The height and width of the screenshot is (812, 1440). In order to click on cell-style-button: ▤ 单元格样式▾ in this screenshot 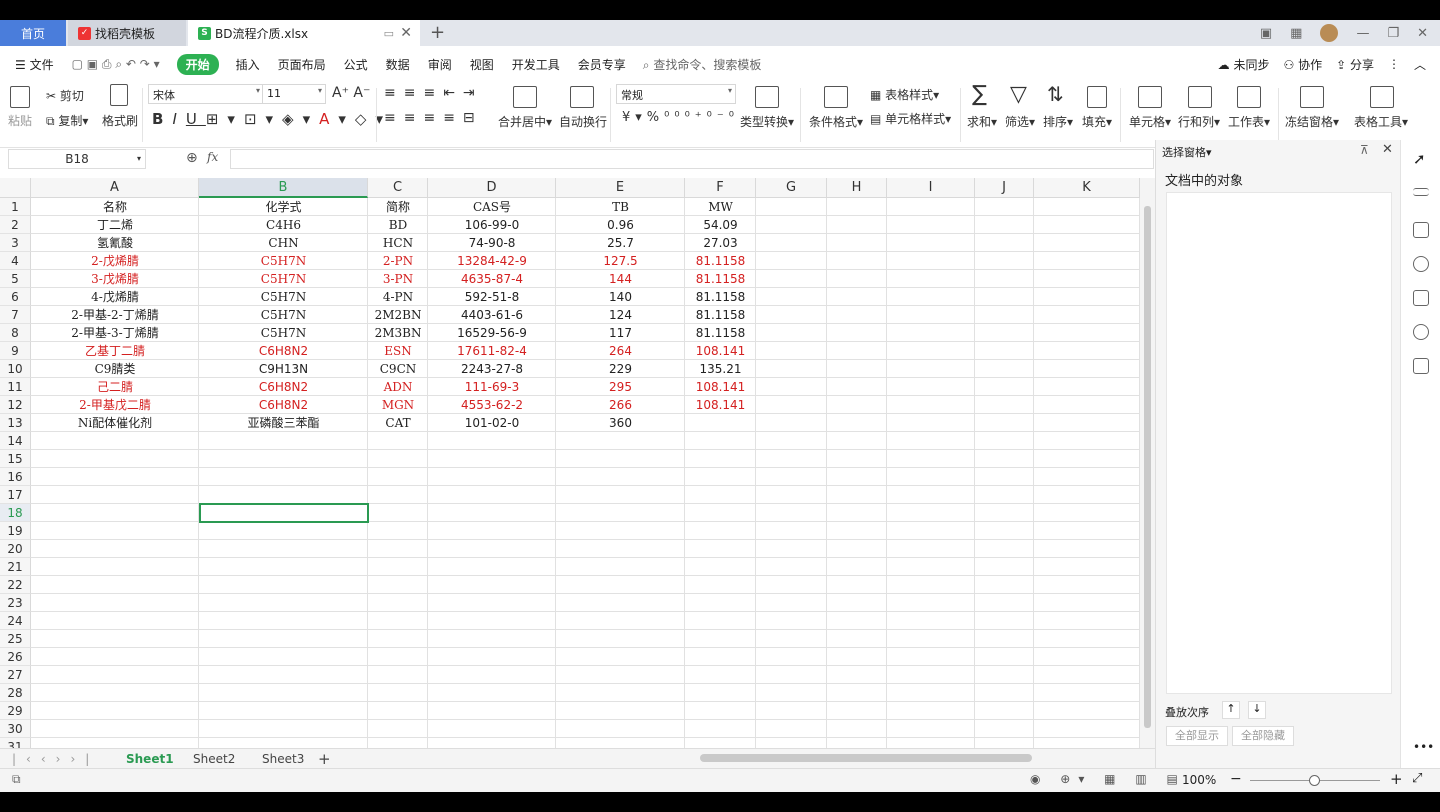, I will do `click(910, 118)`.